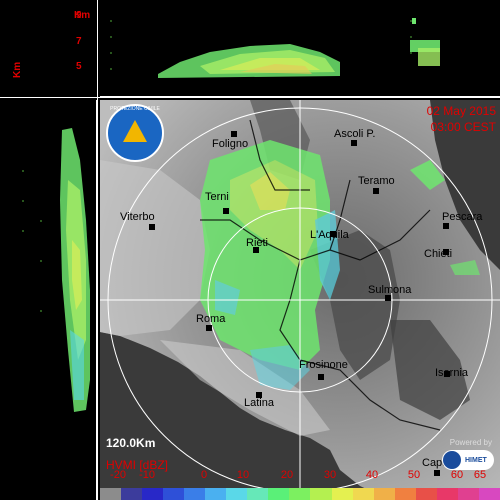 The height and width of the screenshot is (500, 500). Describe the element at coordinates (330, 235) in the screenshot. I see `city-laquila: L'Aquila` at that location.